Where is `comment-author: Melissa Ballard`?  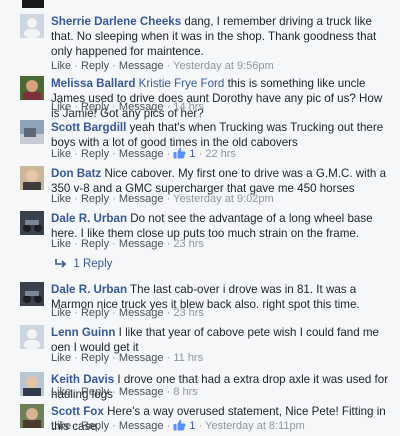
comment-author: Melissa Ballard is located at coordinates (93, 83).